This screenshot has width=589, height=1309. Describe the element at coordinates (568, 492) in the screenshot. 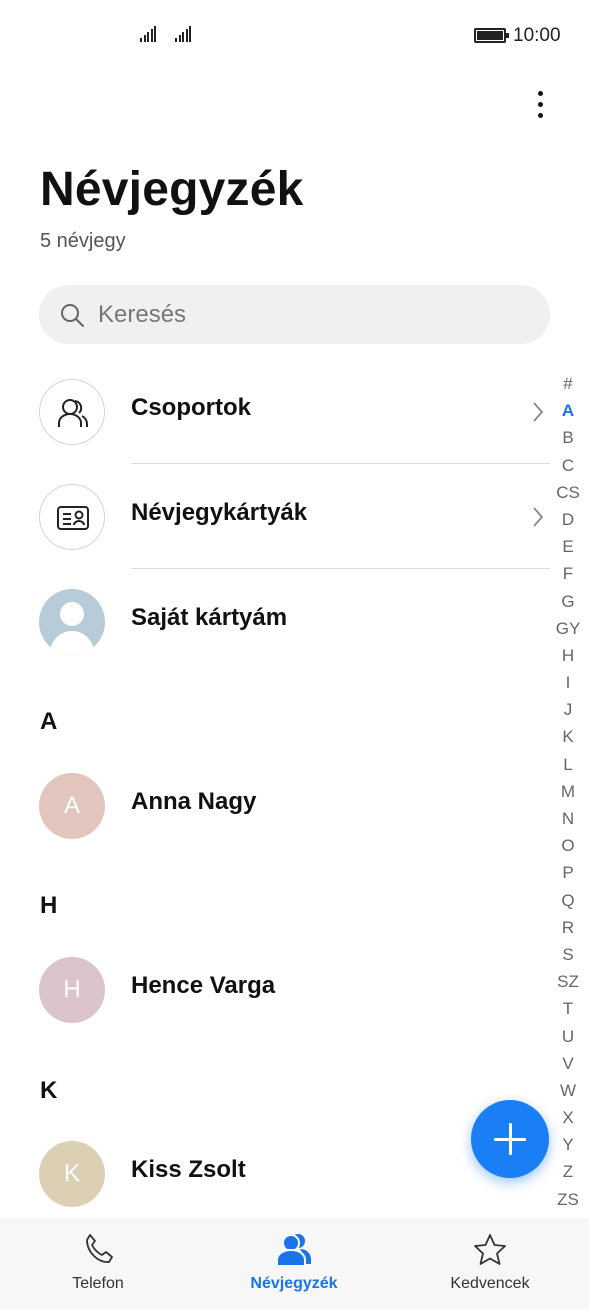

I see `alphabet-index-letter: CS` at that location.